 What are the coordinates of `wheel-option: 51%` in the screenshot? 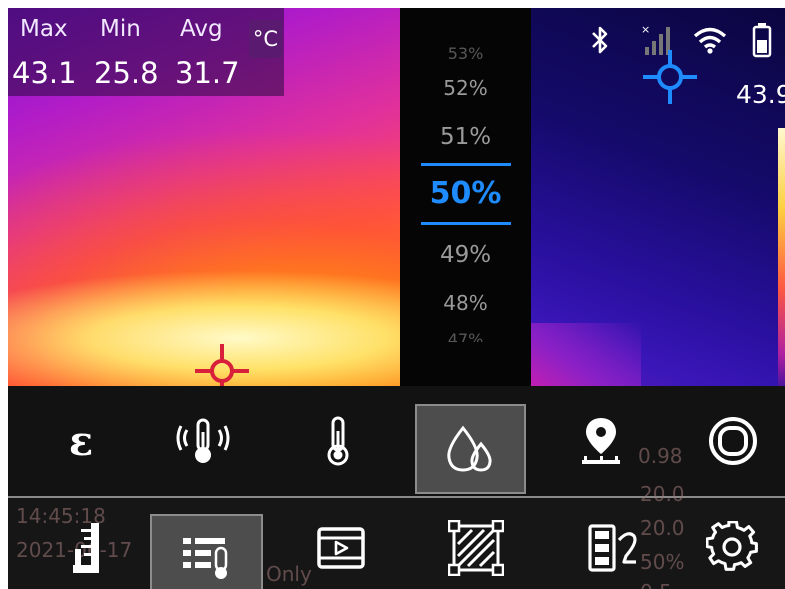 It's located at (465, 137).